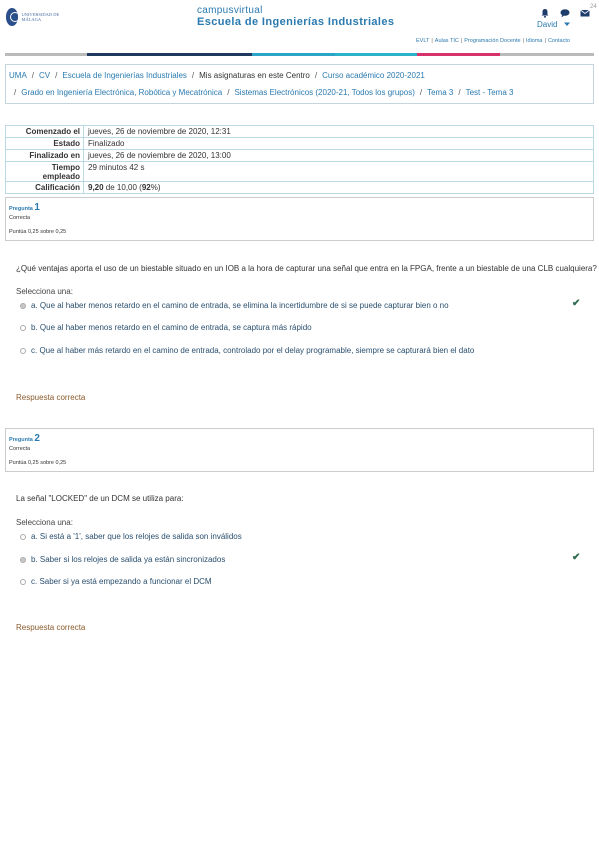 Image resolution: width=599 pixels, height=848 pixels. I want to click on question-label: Pregunta 1, so click(24, 207).